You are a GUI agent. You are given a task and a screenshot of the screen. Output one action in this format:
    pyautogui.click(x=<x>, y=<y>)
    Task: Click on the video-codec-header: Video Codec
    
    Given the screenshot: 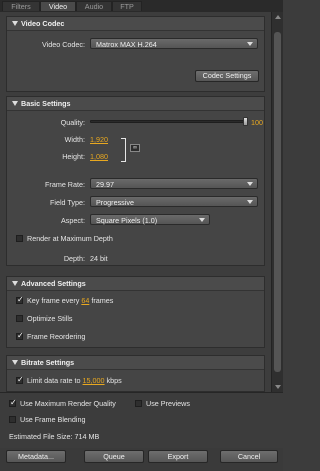 What is the action you would take?
    pyautogui.click(x=135, y=24)
    